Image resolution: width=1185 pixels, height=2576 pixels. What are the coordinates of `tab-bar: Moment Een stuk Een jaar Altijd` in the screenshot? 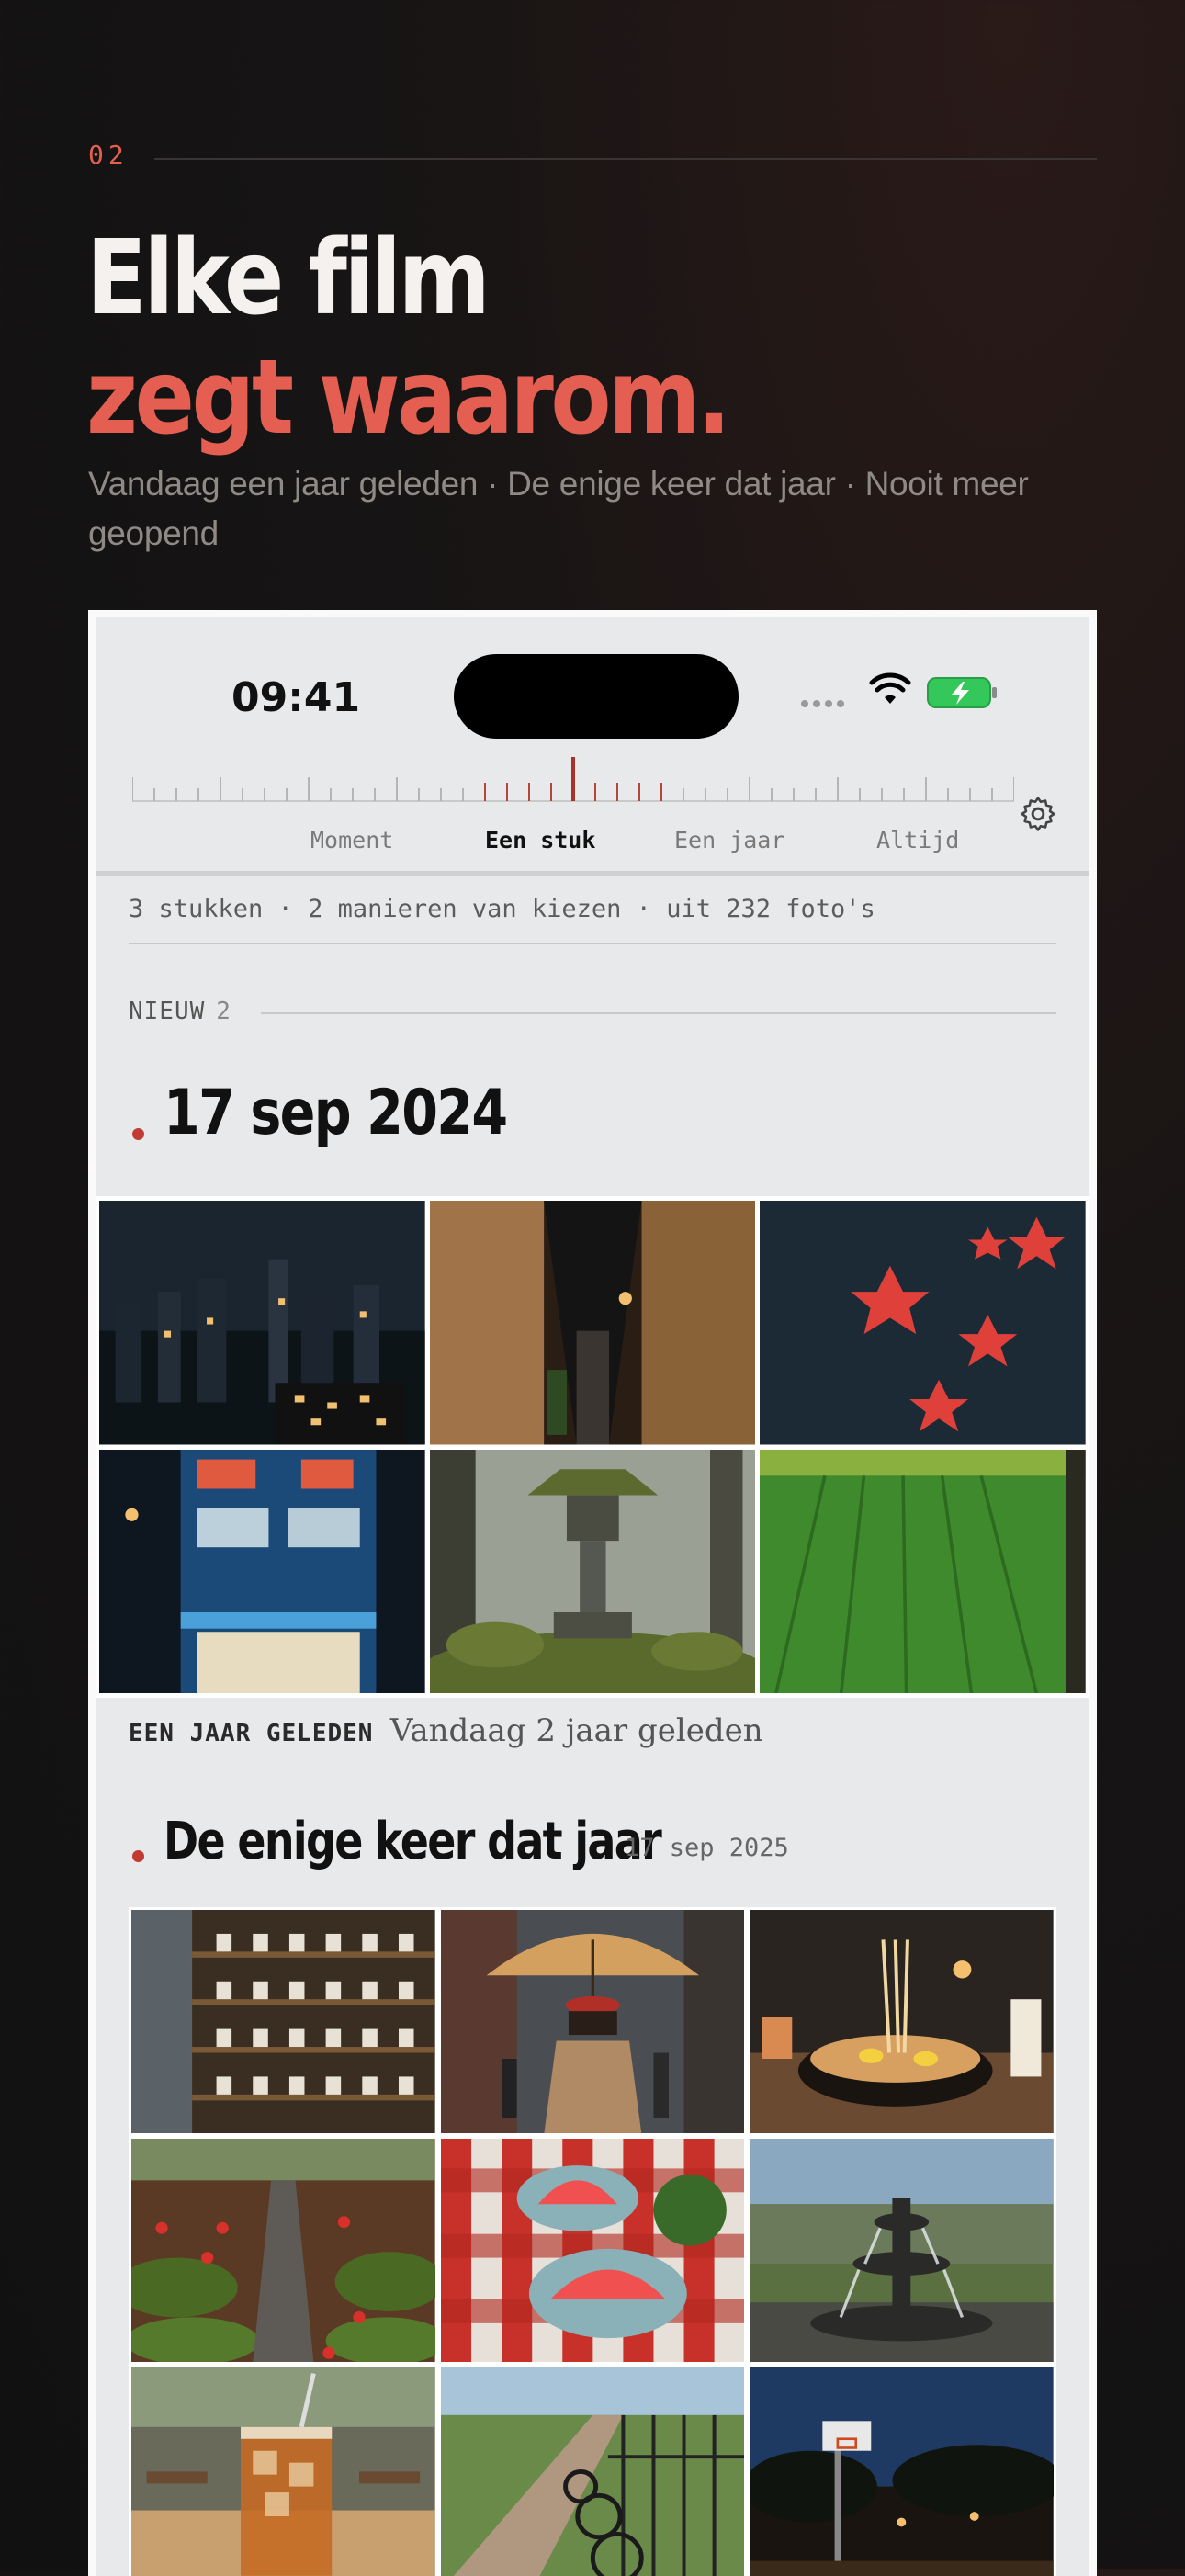 It's located at (592, 843).